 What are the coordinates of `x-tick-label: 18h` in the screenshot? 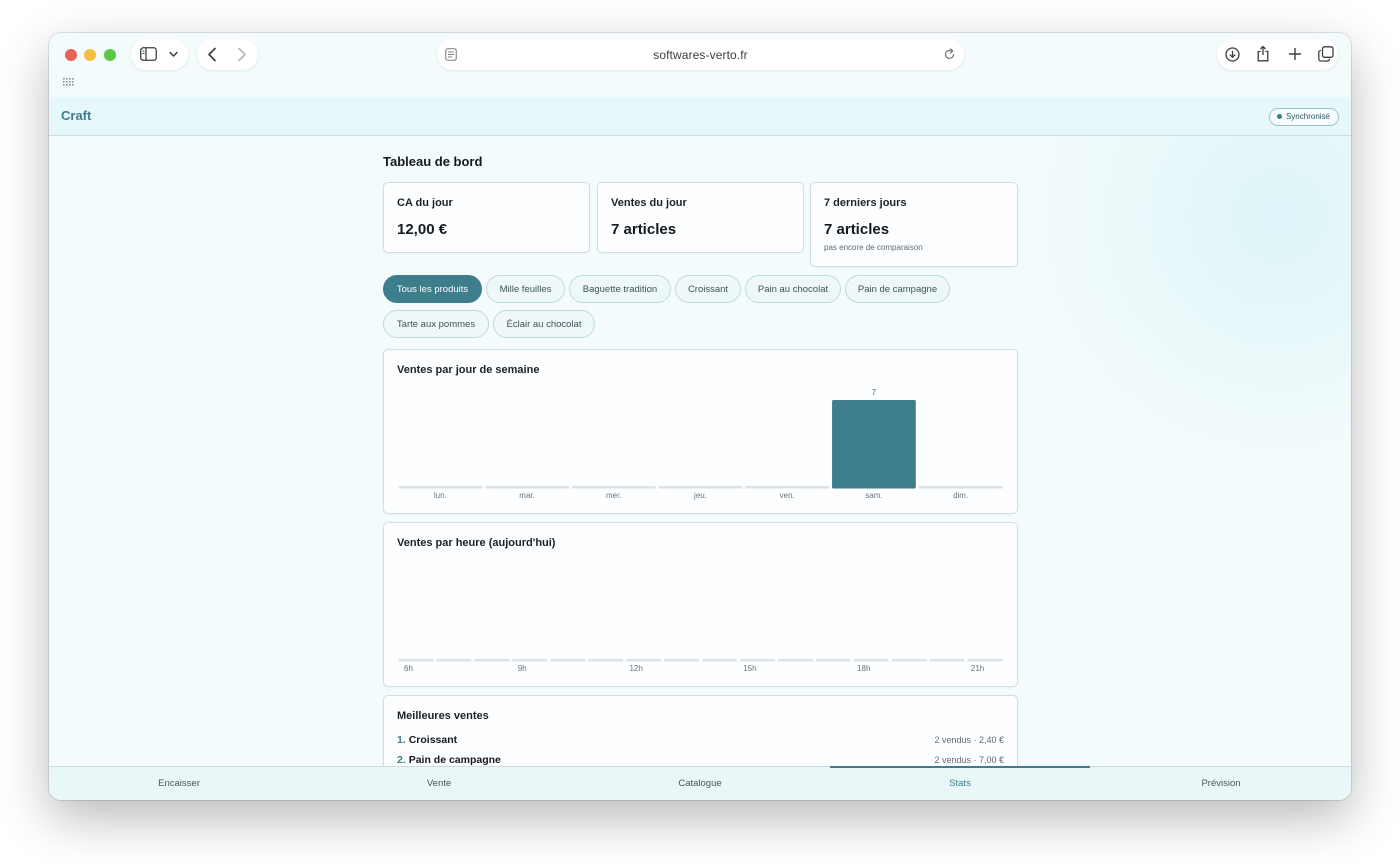 It's located at (863, 668).